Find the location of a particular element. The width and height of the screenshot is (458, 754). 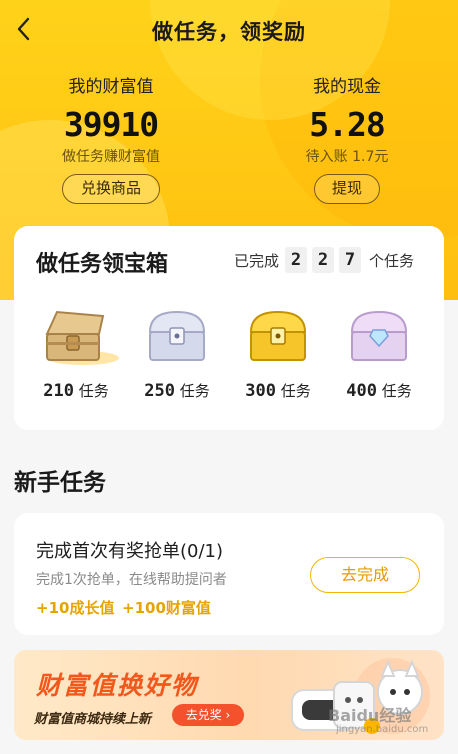

reward-wealth: +100财富值 is located at coordinates (166, 608).